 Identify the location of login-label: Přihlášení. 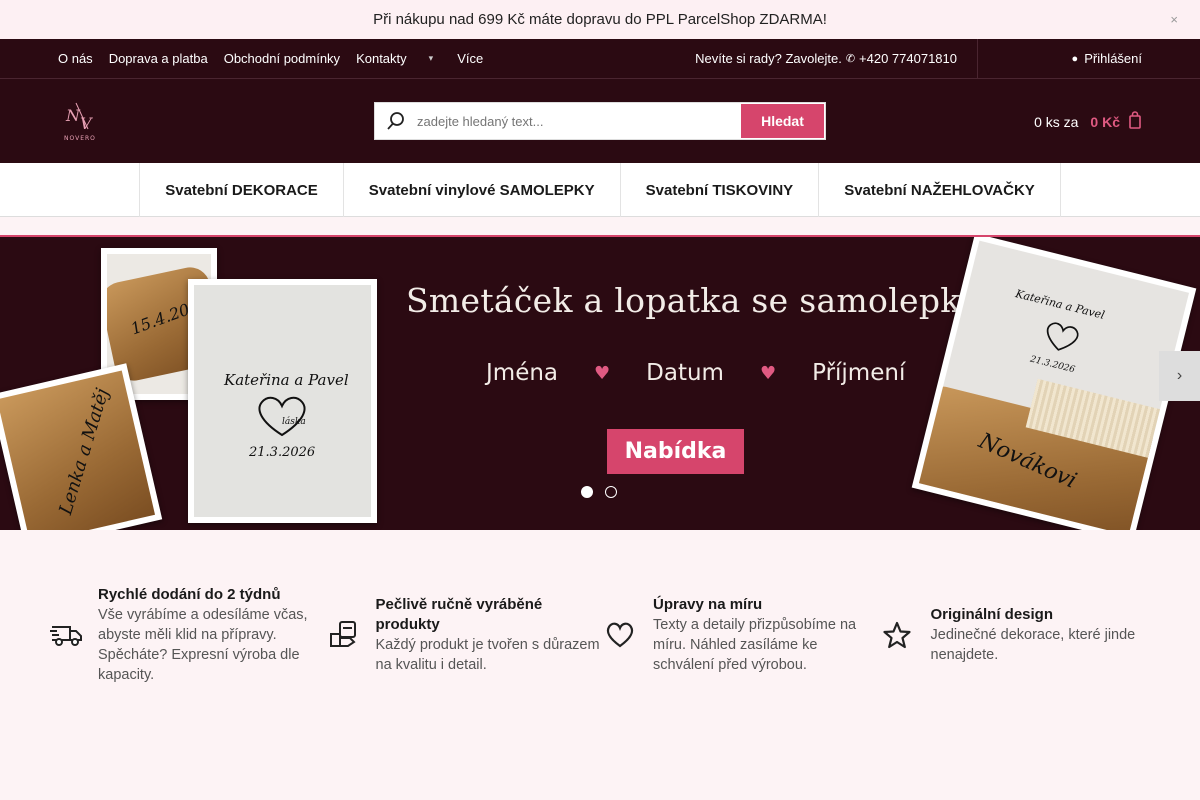
(1113, 58).